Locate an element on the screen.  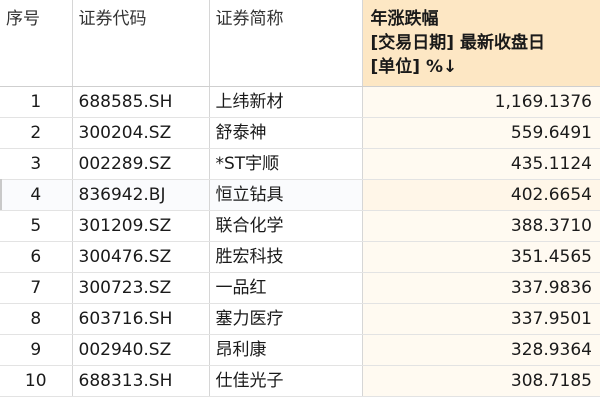
table-row: 3 002289.SZ *ST宇顺 435.1124 is located at coordinates (300, 164).